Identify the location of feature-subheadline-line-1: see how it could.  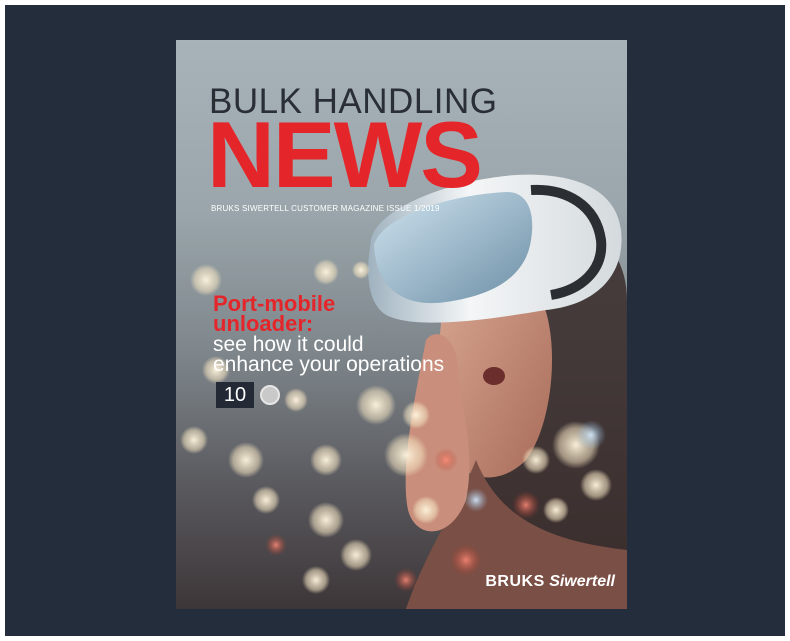
(288, 344).